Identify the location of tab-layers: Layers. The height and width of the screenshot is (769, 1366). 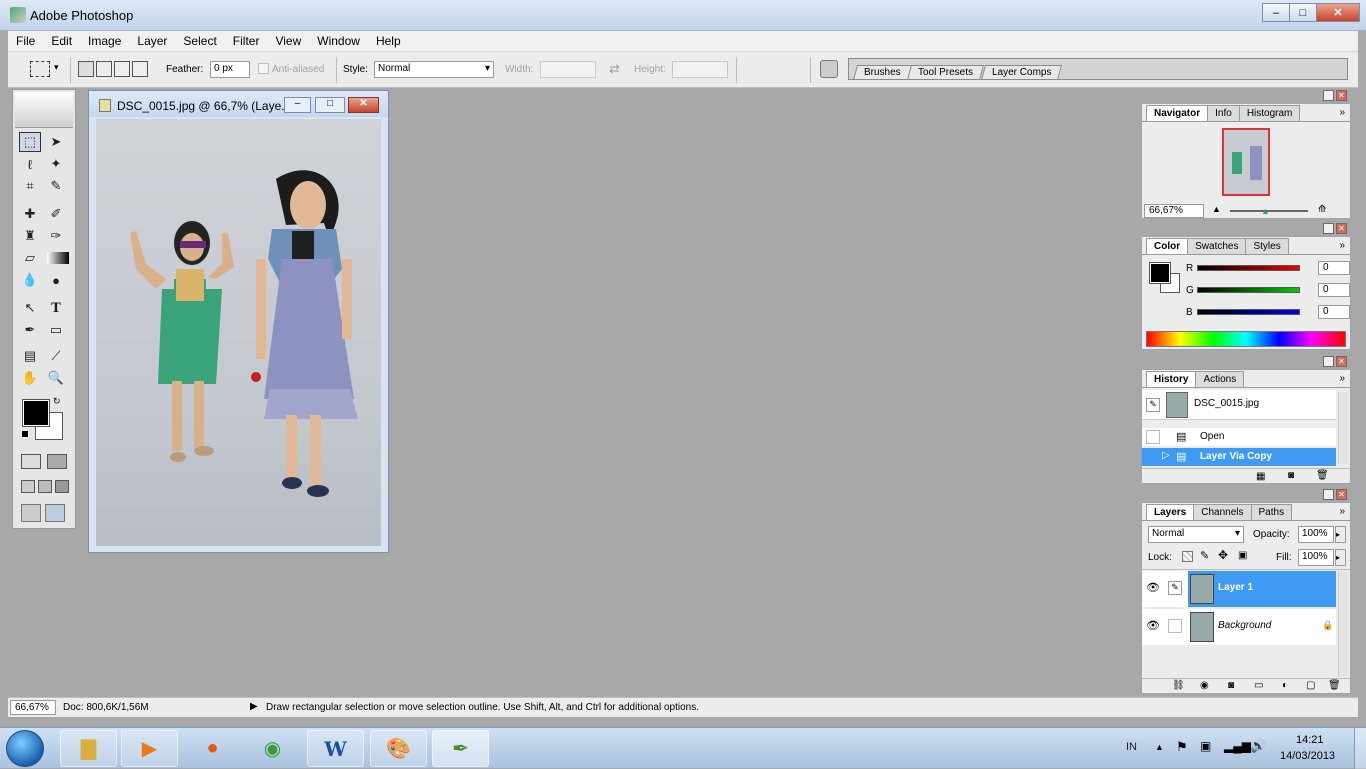
(1170, 512).